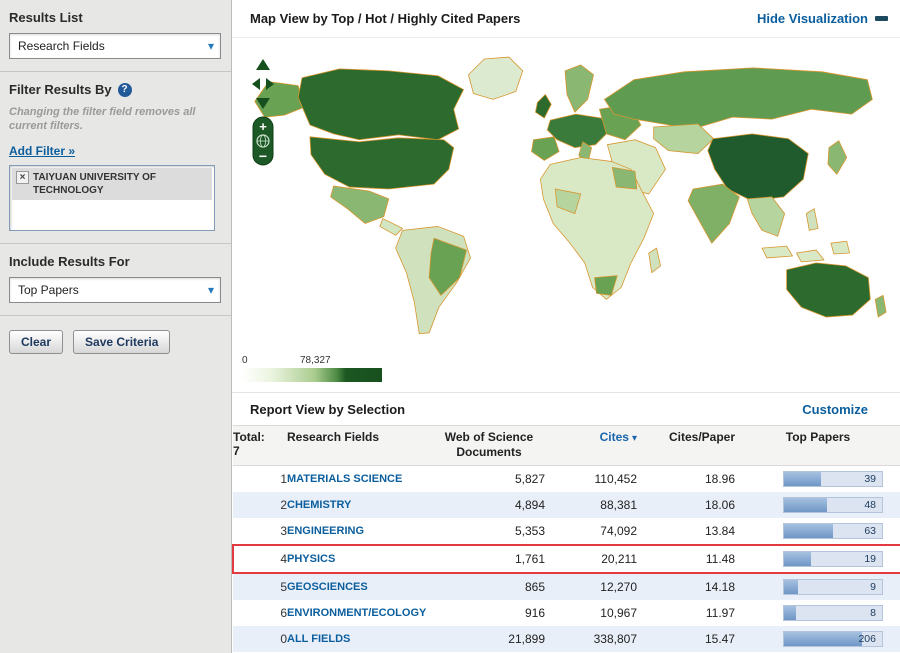  Describe the element at coordinates (534, 613) in the screenshot. I see `docs-cell: 916` at that location.